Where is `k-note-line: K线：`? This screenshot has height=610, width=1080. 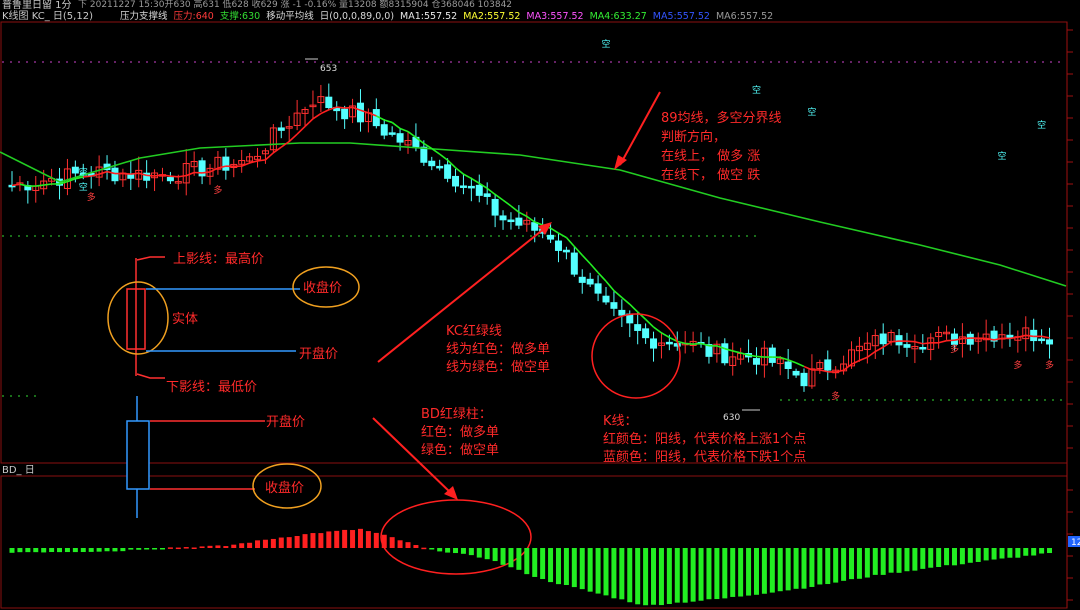
k-note-line: K线： is located at coordinates (620, 421).